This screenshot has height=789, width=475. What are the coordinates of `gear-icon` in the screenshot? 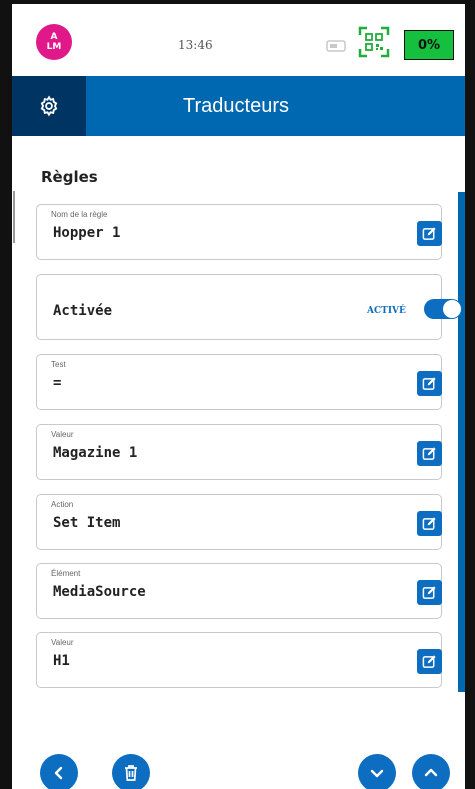 It's located at (49, 106).